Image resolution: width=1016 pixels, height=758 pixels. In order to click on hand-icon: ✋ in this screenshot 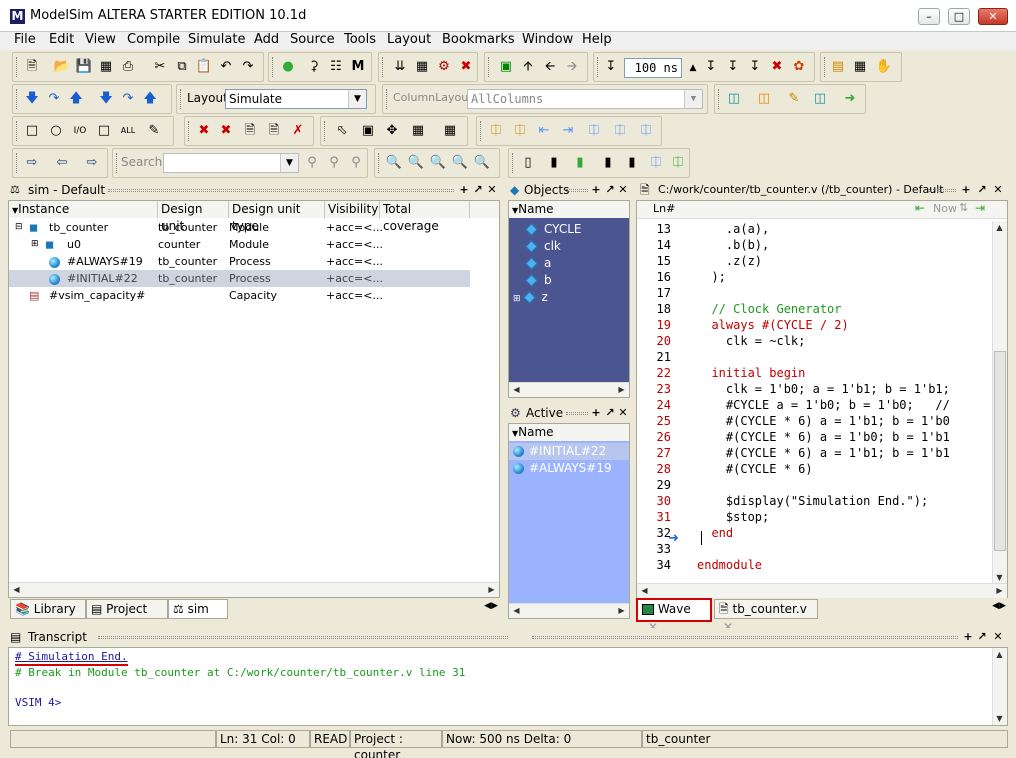, I will do `click(884, 67)`.